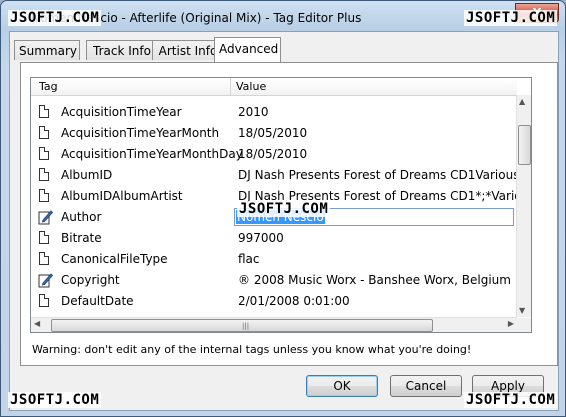 Image resolution: width=566 pixels, height=417 pixels. What do you see at coordinates (249, 259) in the screenshot?
I see `tag-value: flac` at bounding box center [249, 259].